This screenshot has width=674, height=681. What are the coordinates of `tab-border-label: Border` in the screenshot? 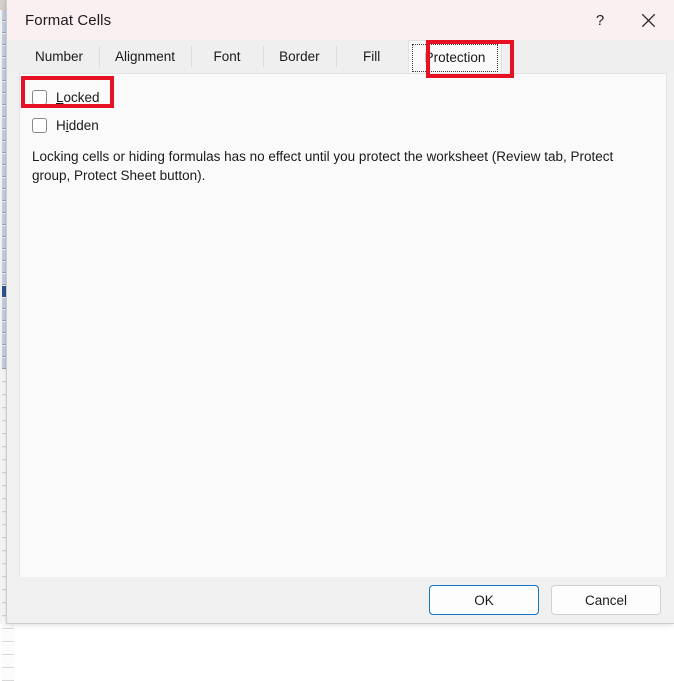 It's located at (299, 56).